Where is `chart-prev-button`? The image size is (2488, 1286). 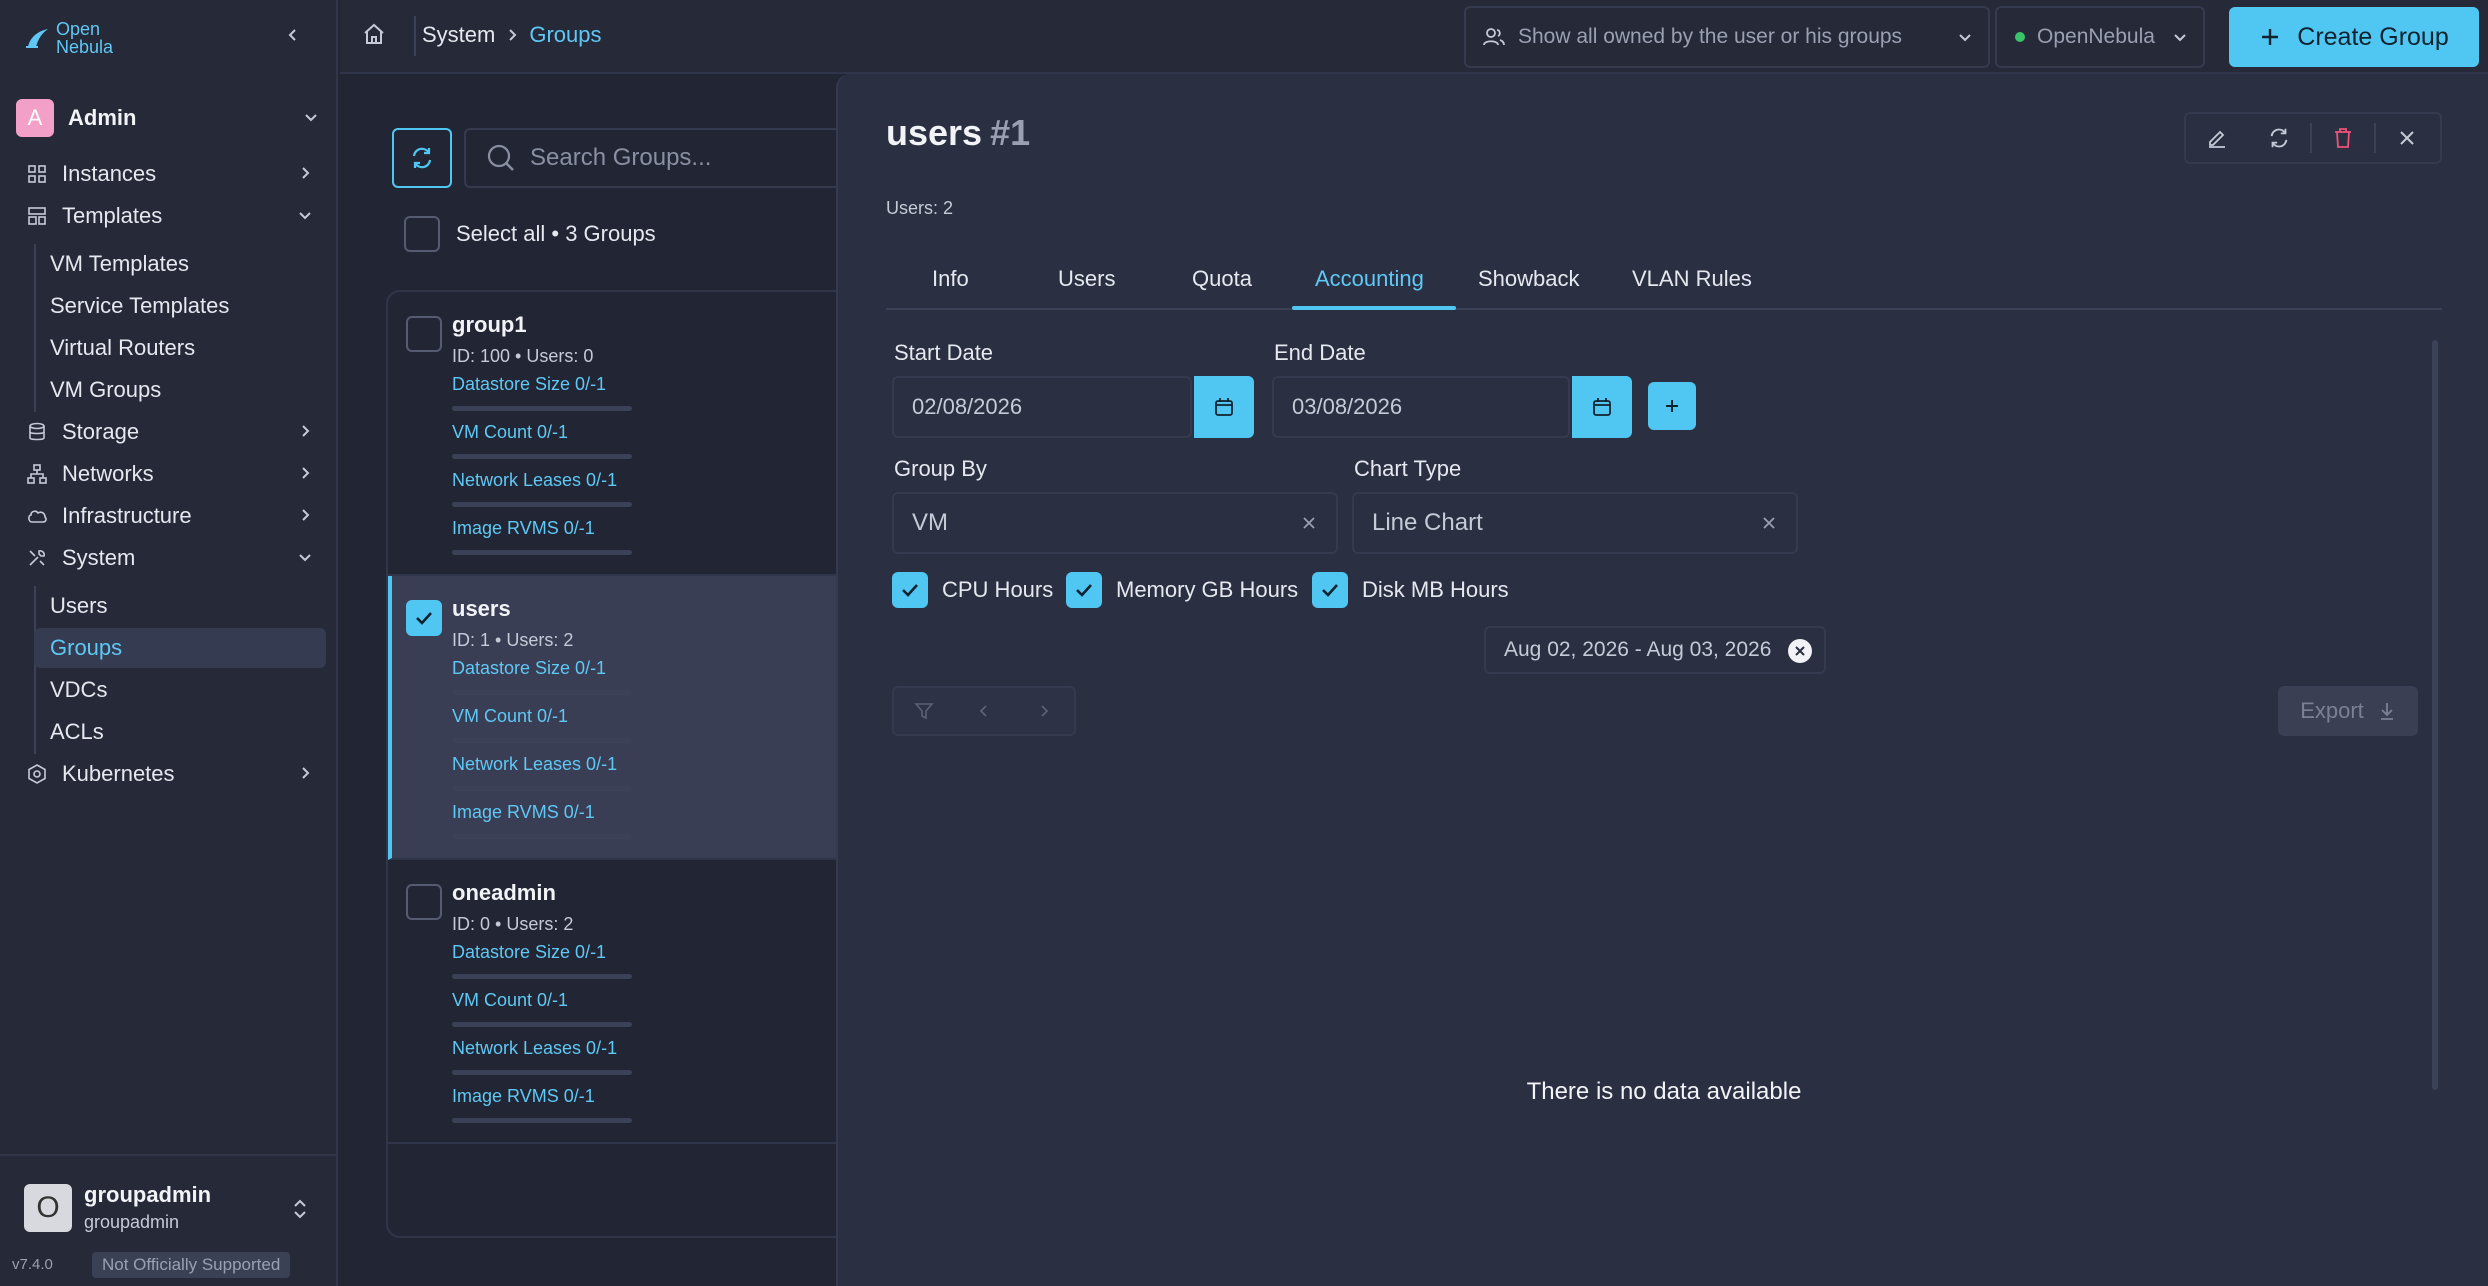
chart-prev-button is located at coordinates (984, 711).